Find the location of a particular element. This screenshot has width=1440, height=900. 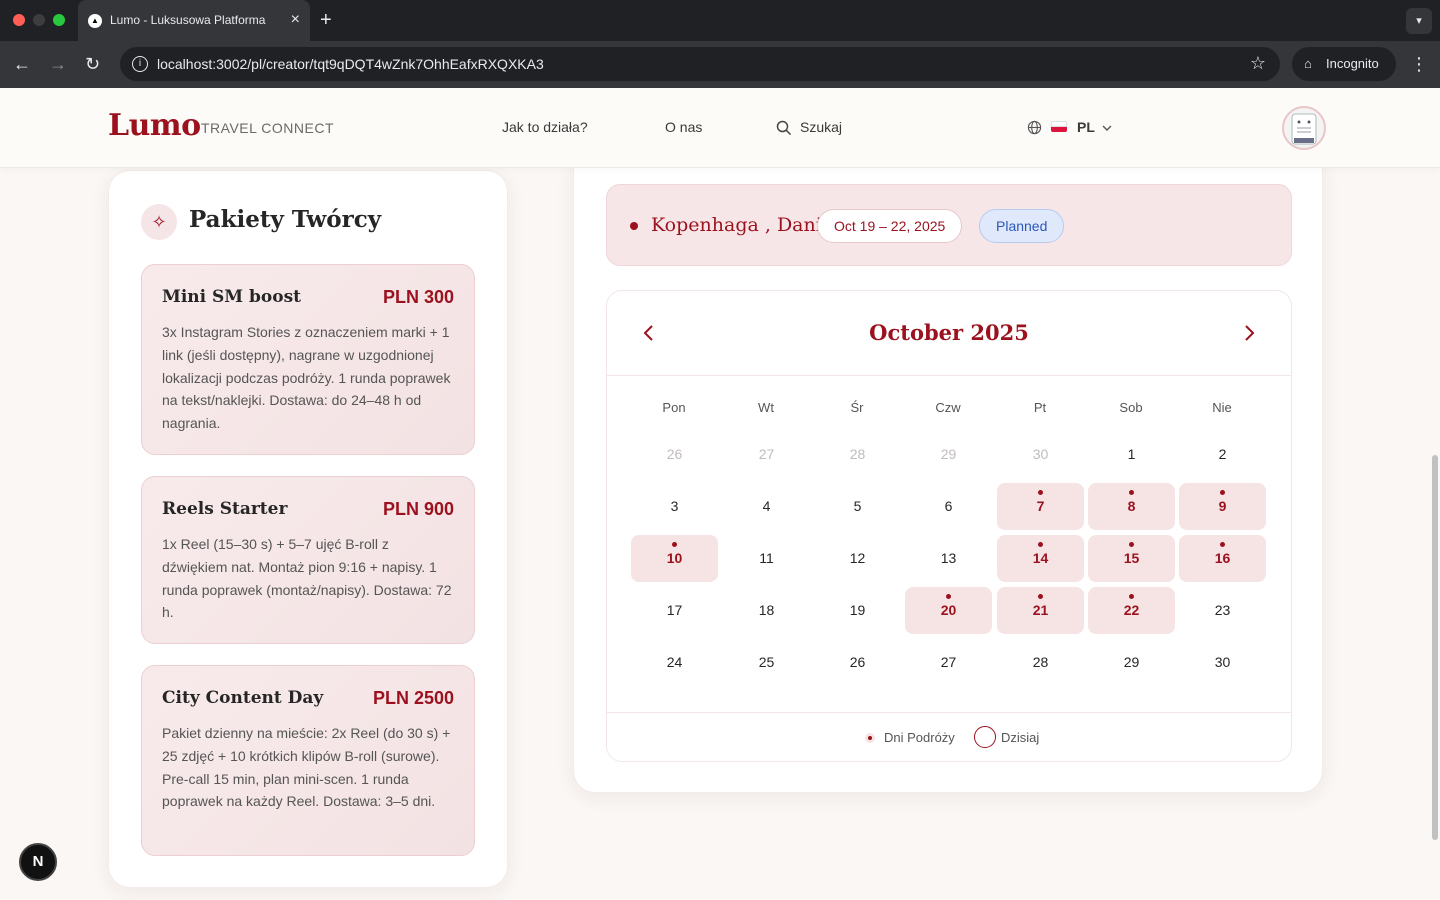

forward-icon: → is located at coordinates (58, 64).